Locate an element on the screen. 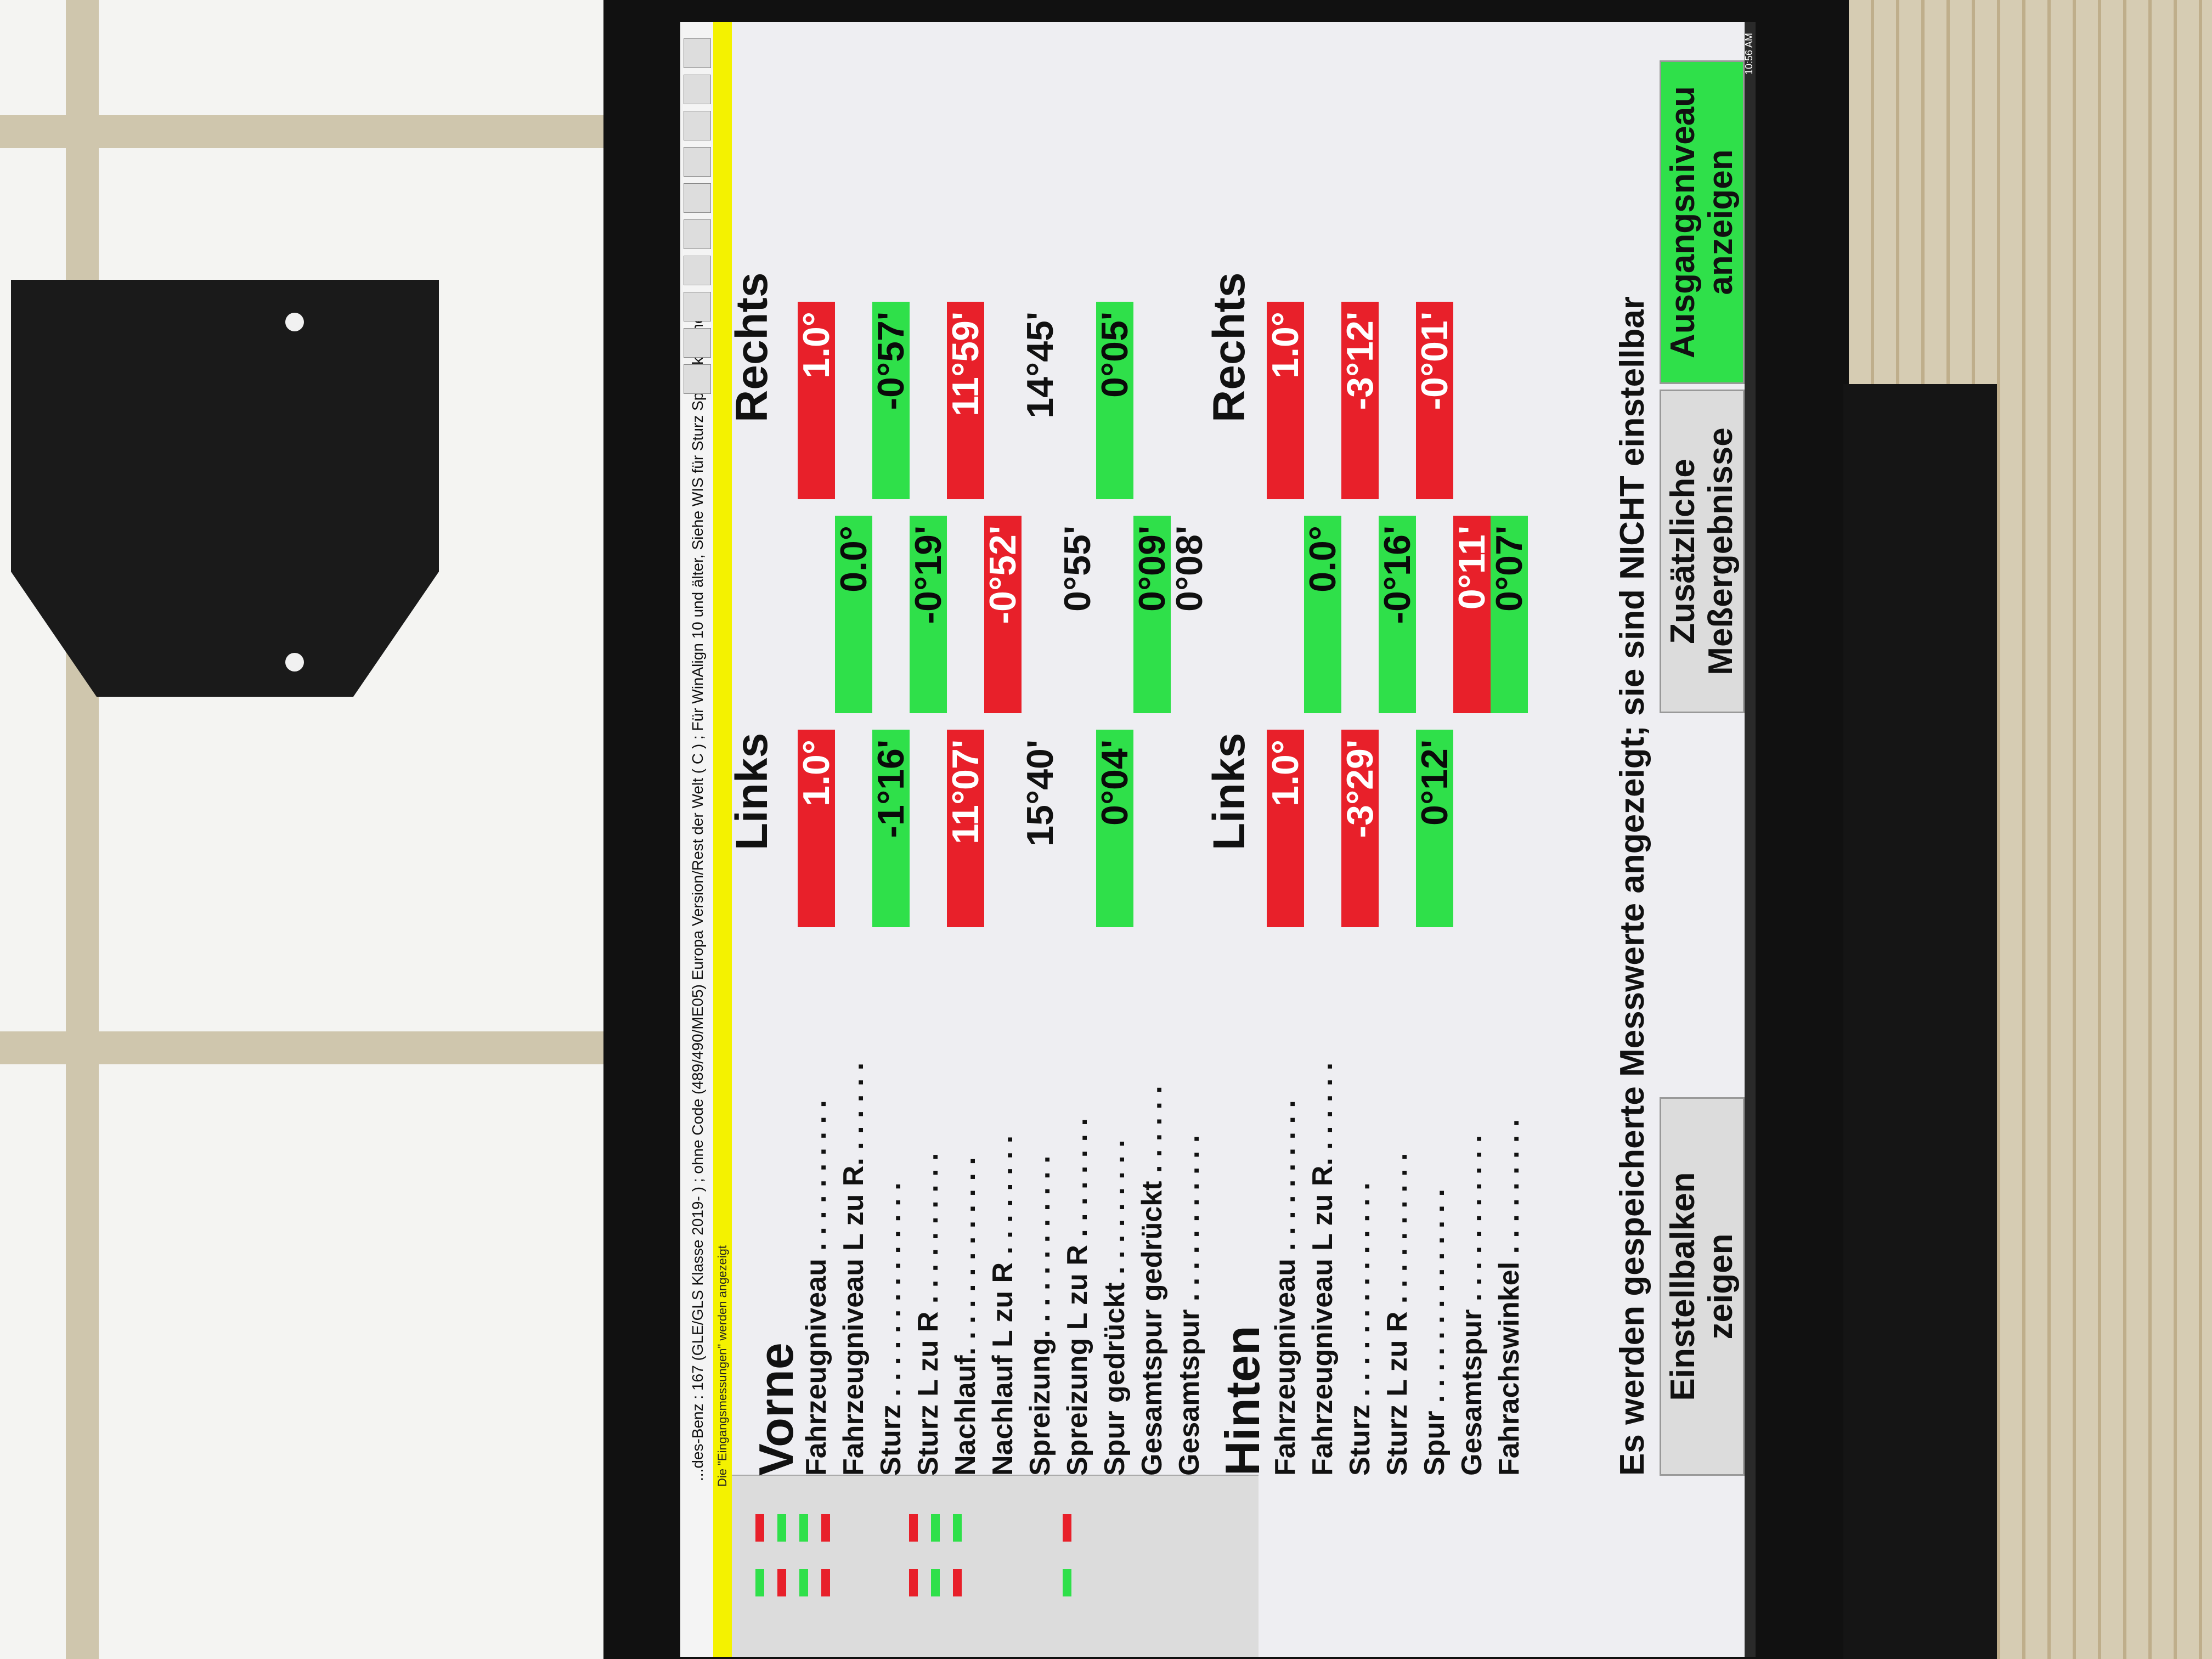 Image resolution: width=2212 pixels, height=1659 pixels. measurement-value-right: 11°59' is located at coordinates (966, 400).